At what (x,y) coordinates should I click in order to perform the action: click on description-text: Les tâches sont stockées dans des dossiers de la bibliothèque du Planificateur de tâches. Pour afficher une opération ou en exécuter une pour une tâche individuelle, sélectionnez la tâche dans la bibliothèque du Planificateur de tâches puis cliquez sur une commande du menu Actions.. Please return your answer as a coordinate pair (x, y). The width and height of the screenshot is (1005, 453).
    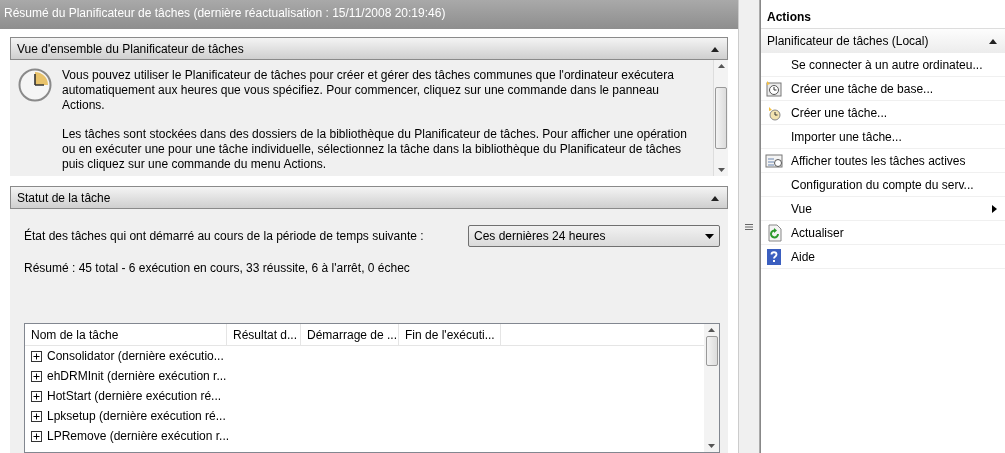
    Looking at the image, I should click on (375, 149).